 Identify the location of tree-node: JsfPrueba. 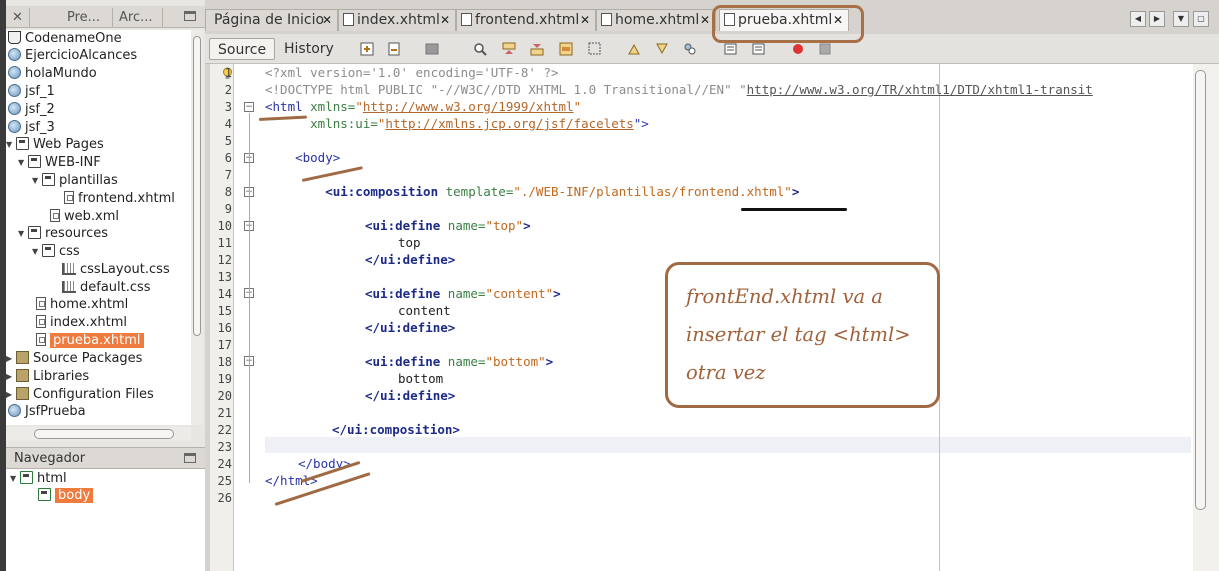
(47, 412).